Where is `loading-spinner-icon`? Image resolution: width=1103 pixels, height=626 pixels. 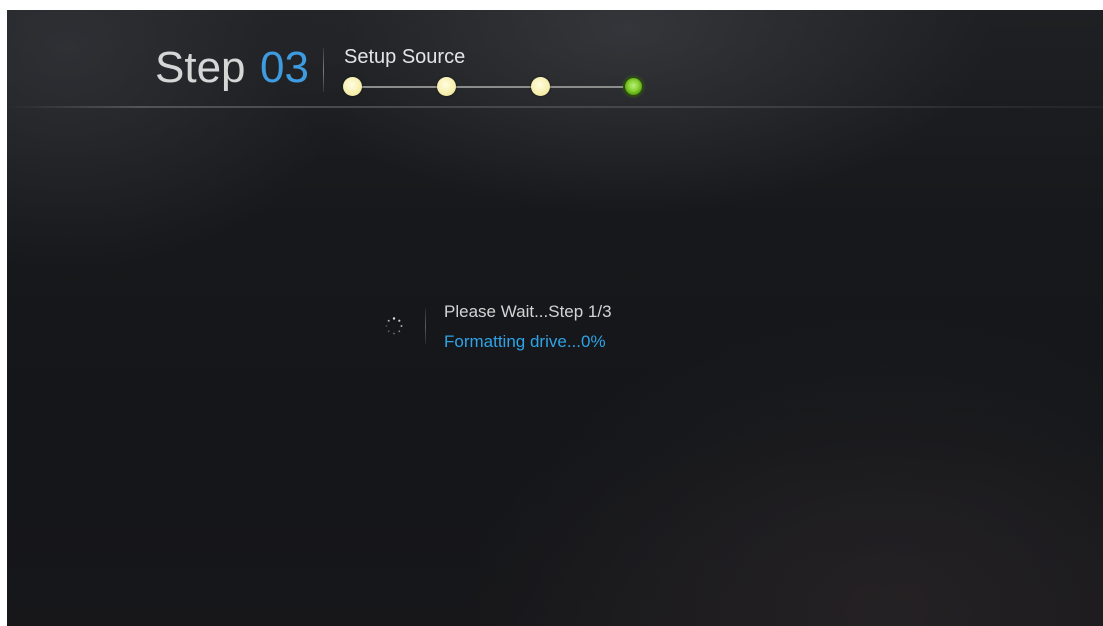
loading-spinner-icon is located at coordinates (394, 326).